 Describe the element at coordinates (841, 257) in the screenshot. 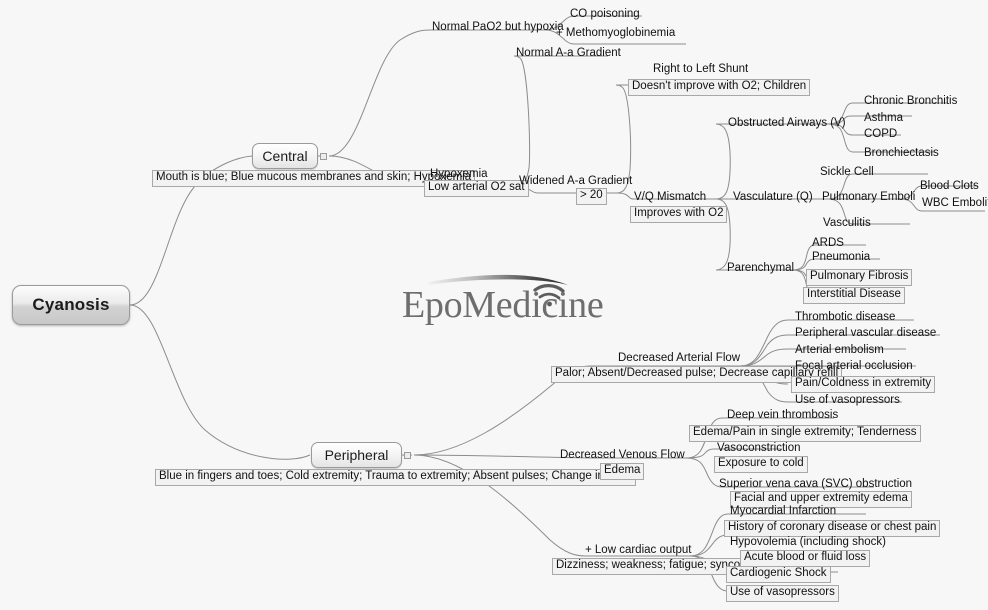

I see `topic-pneumonia: Pneumonia` at that location.